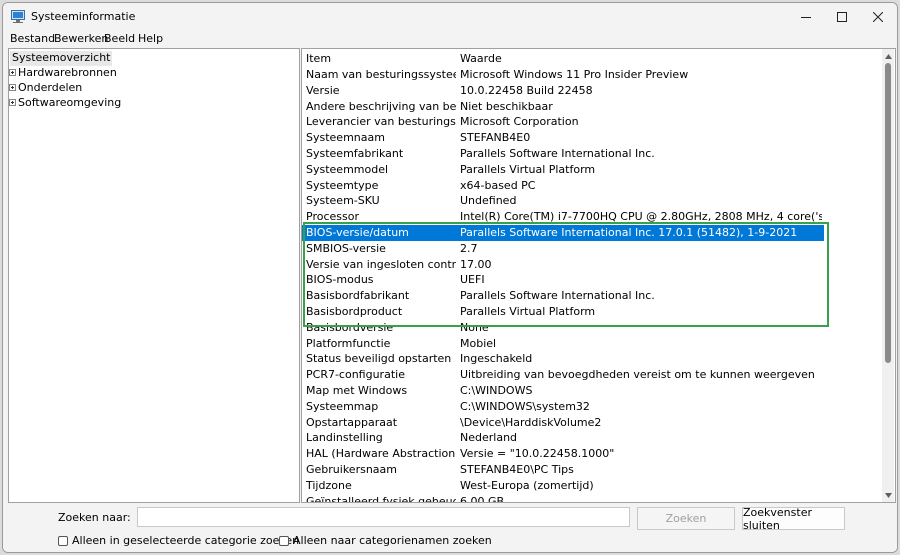 This screenshot has width=900, height=555. I want to click on row-item-value: Mobiel, so click(478, 343).